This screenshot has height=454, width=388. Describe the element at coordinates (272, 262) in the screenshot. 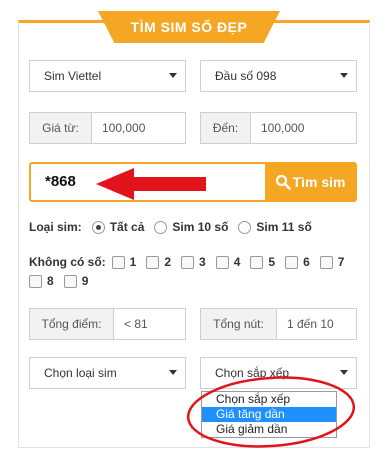

I see `checkbox-label: 5` at that location.